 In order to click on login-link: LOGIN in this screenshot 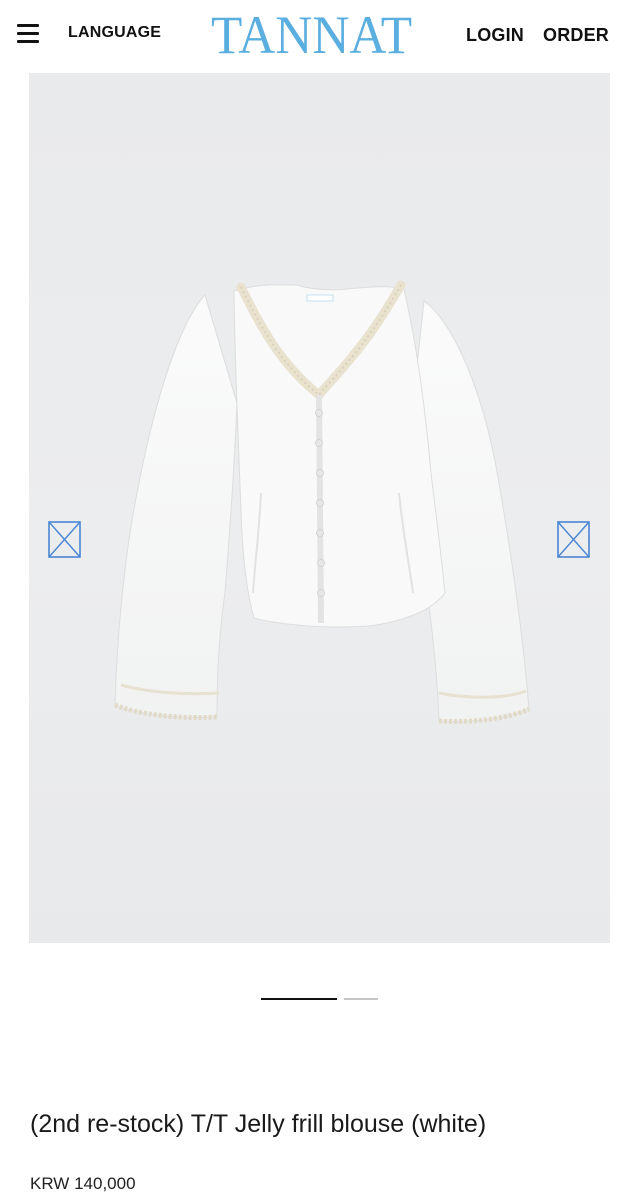, I will do `click(495, 35)`.